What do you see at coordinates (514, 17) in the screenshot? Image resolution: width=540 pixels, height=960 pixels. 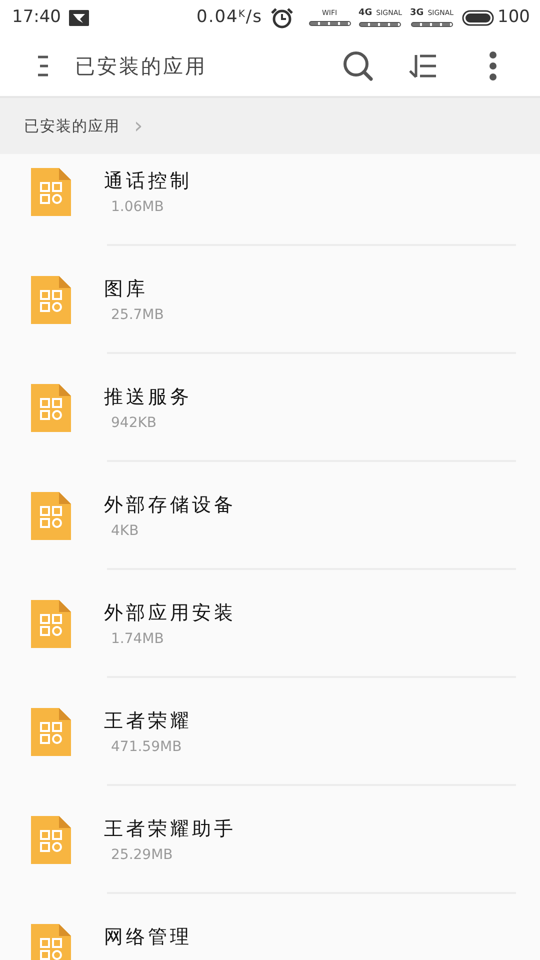 I see `battery-level: 100` at bounding box center [514, 17].